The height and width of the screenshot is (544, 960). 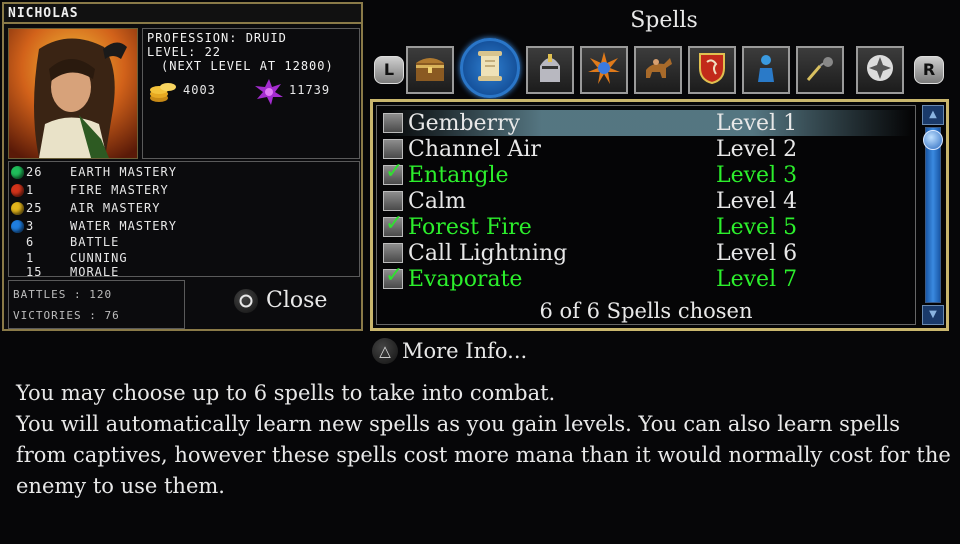 What do you see at coordinates (123, 172) in the screenshot?
I see `stat-label: Earth Mastery` at bounding box center [123, 172].